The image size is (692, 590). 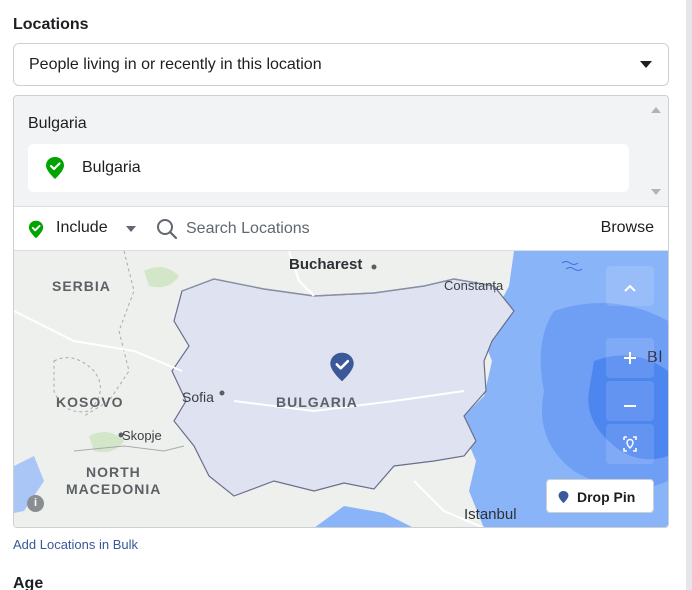 I want to click on map-info-icon: i, so click(x=35, y=503).